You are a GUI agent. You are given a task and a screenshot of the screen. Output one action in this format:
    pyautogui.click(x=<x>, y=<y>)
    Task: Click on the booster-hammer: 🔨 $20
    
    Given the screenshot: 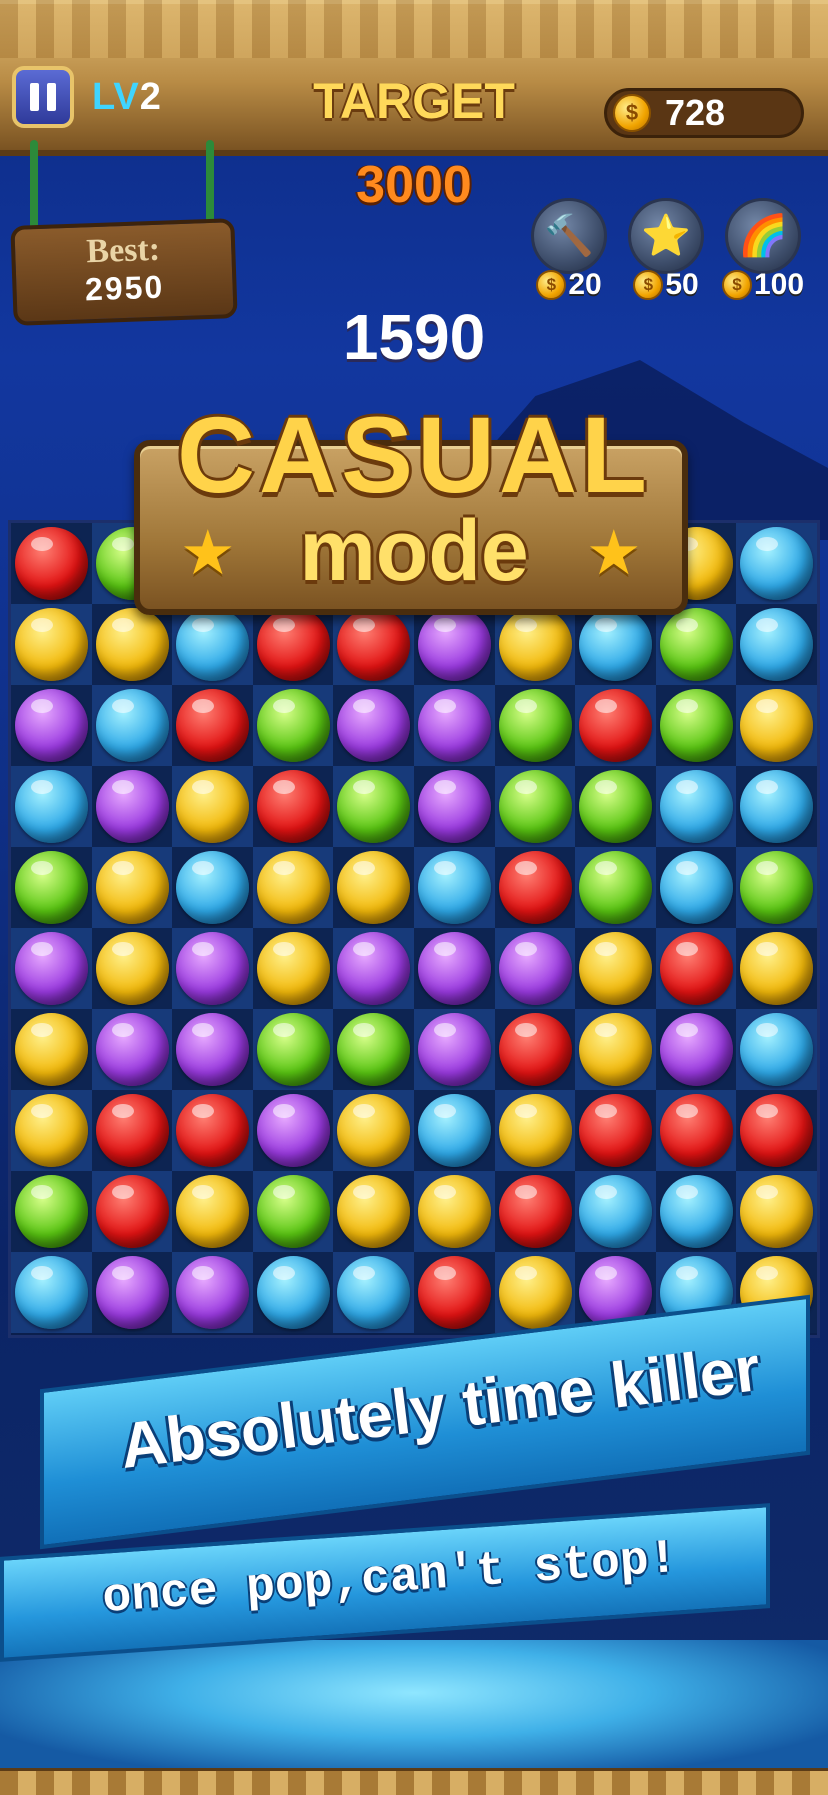 What is the action you would take?
    pyautogui.click(x=569, y=250)
    